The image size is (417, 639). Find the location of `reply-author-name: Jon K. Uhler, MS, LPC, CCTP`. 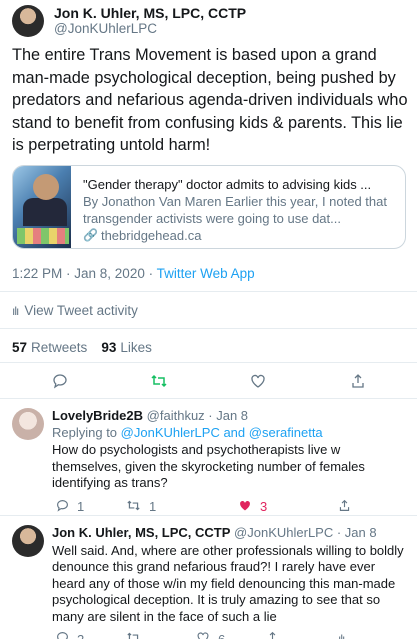

reply-author-name: Jon K. Uhler, MS, LPC, CCTP is located at coordinates (141, 532).